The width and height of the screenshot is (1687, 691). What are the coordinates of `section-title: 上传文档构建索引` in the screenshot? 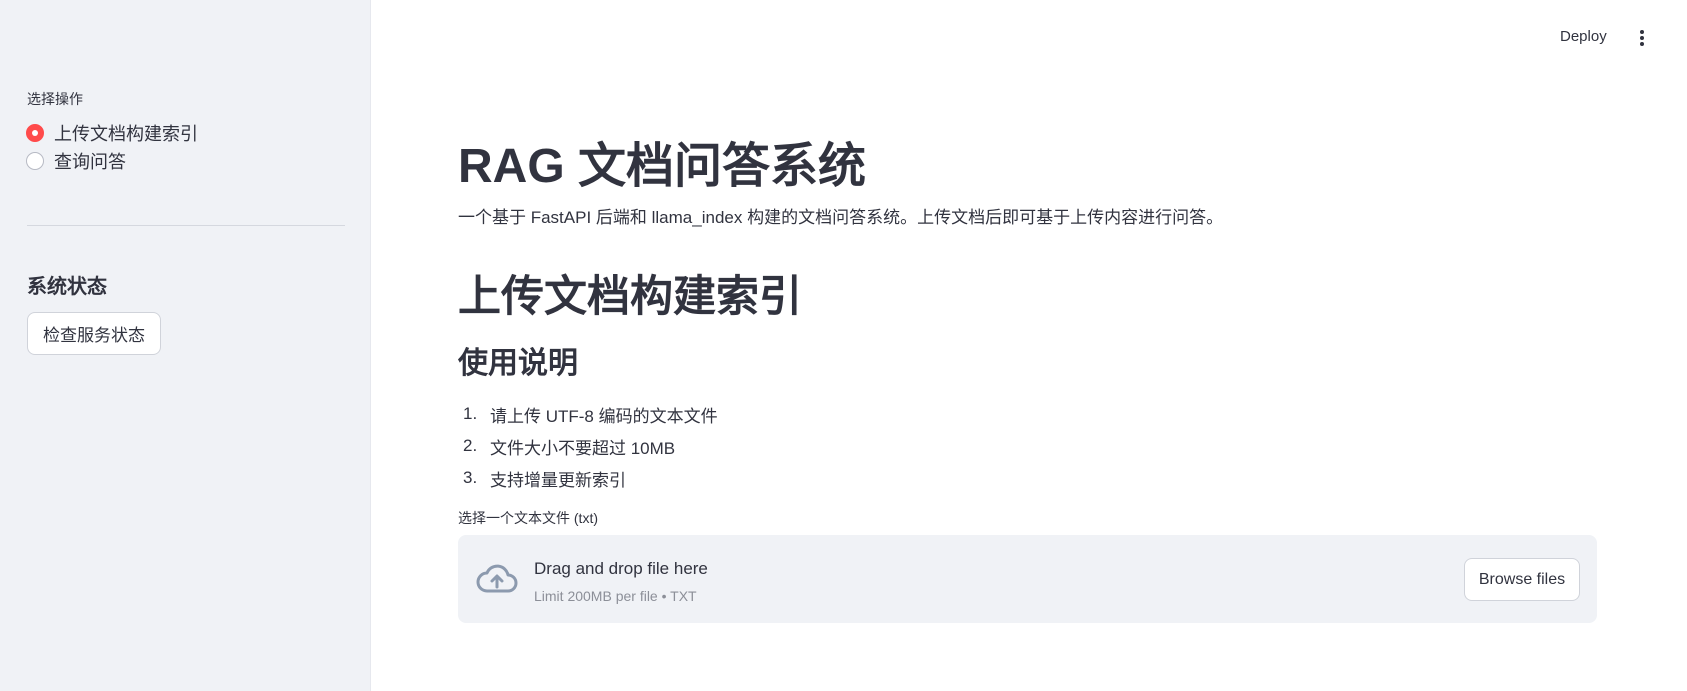 It's located at (630, 297).